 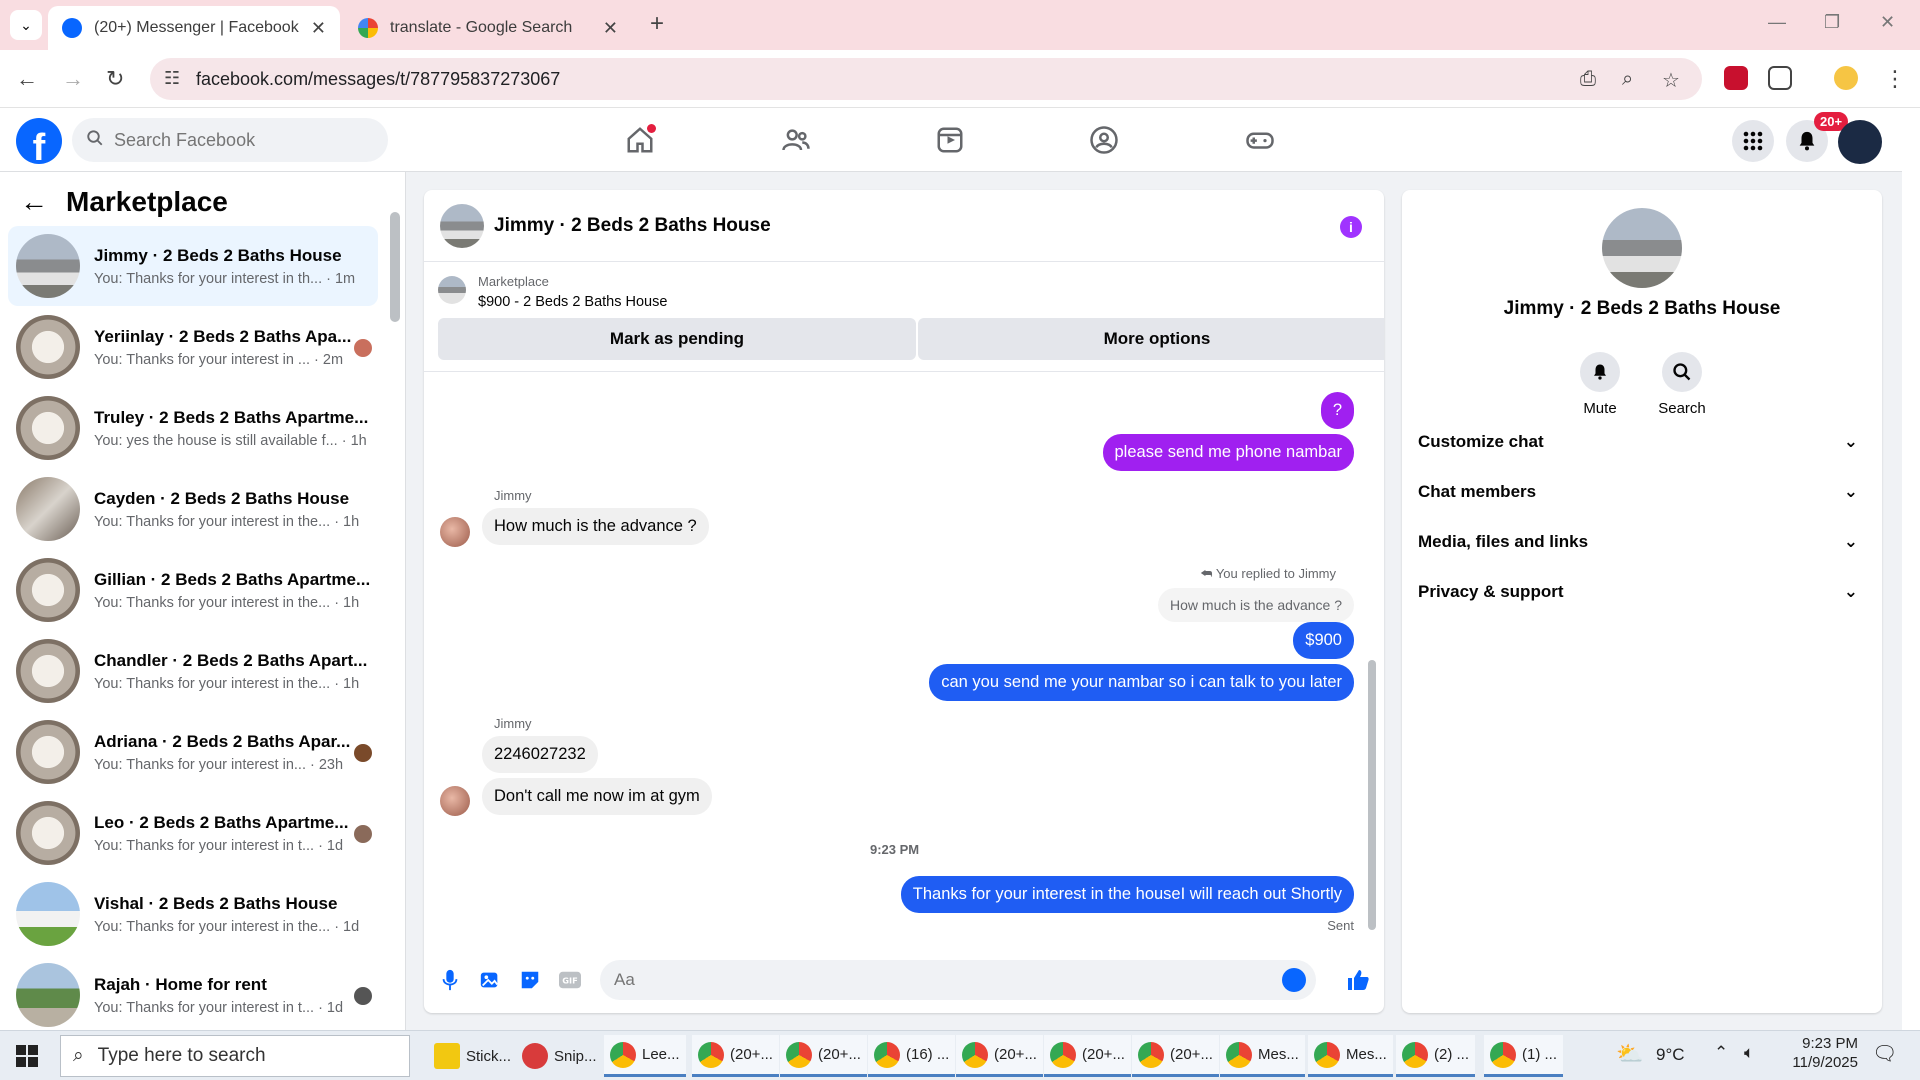 What do you see at coordinates (1323, 640) in the screenshot?
I see `outgoing-message: $900` at bounding box center [1323, 640].